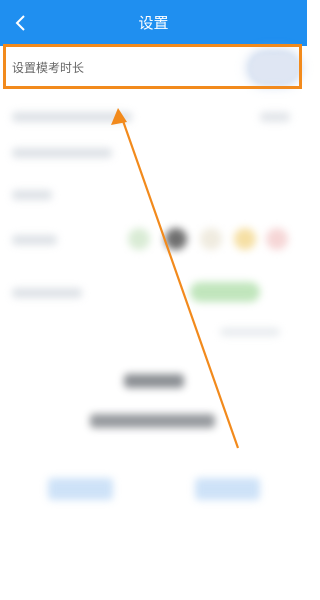 The image size is (320, 600). Describe the element at coordinates (48, 68) in the screenshot. I see `setting-label: 设置模考时长` at that location.